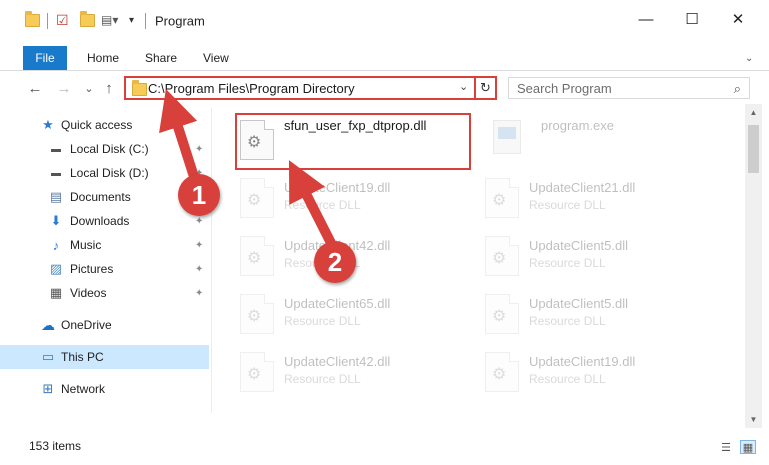  Describe the element at coordinates (199, 195) in the screenshot. I see `step-1-badge: 1` at that location.